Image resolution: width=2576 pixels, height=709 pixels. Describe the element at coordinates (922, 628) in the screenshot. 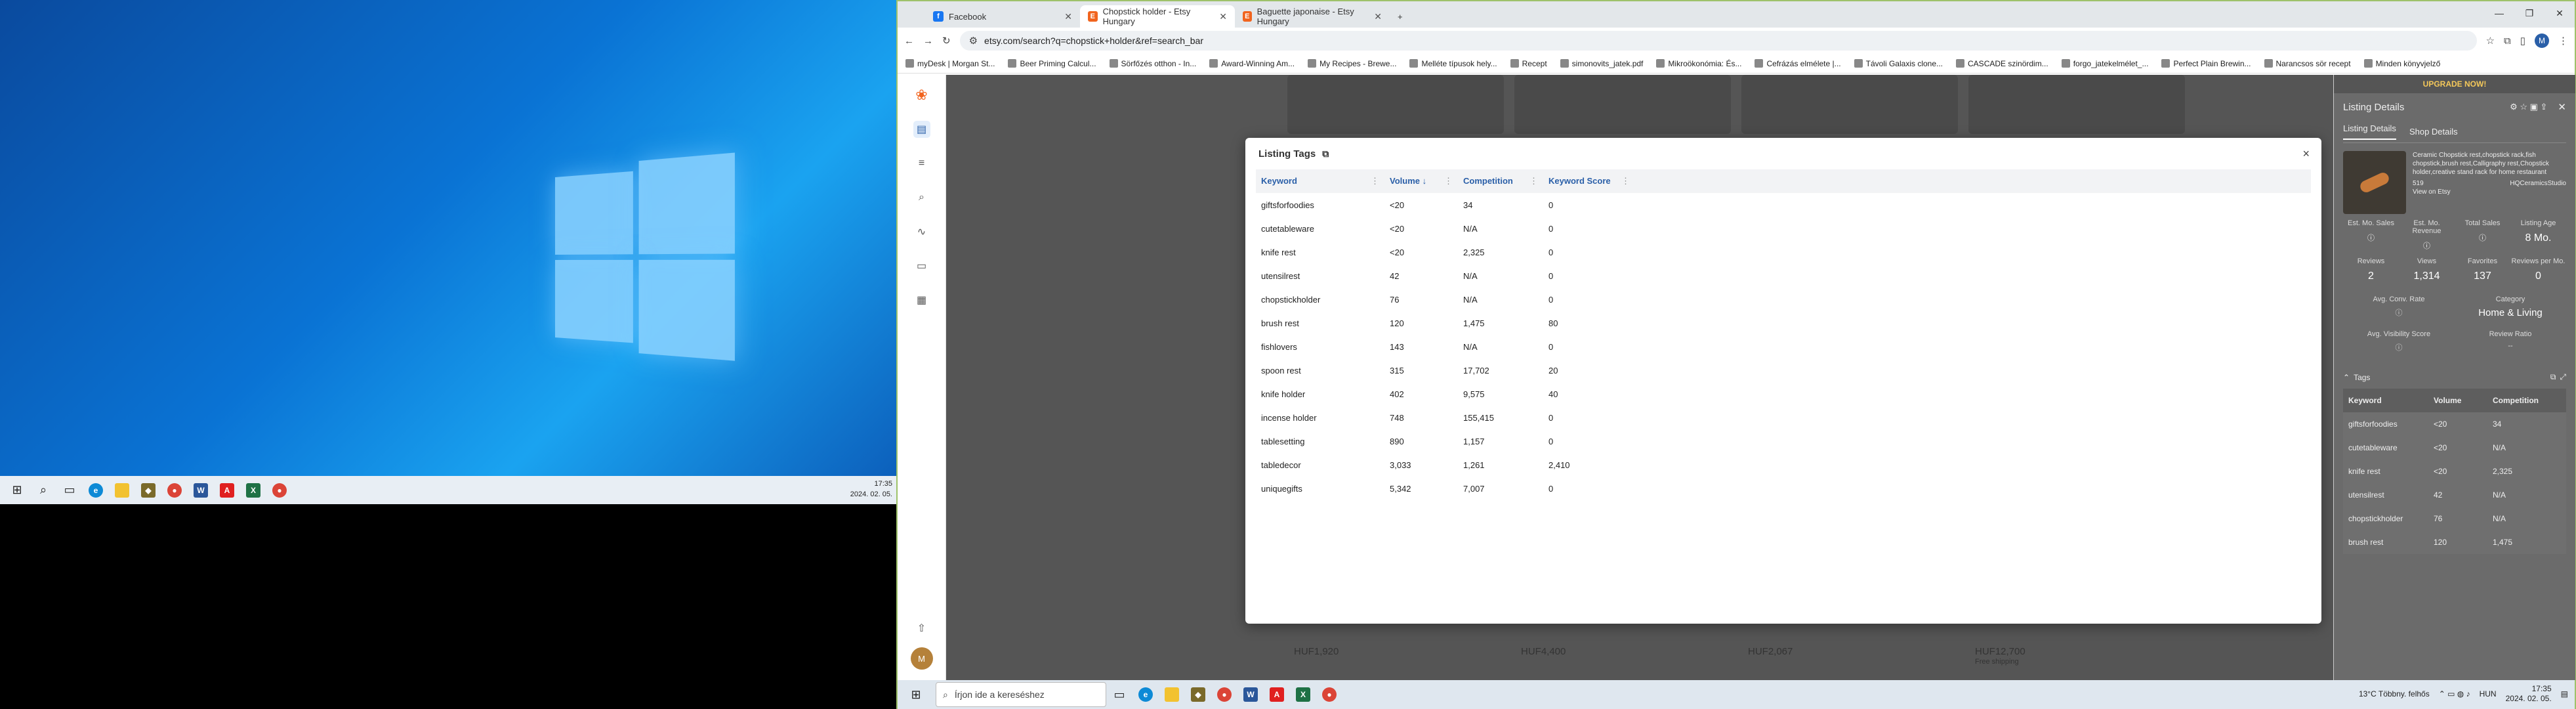

I see `upload-icon: ⇧` at that location.